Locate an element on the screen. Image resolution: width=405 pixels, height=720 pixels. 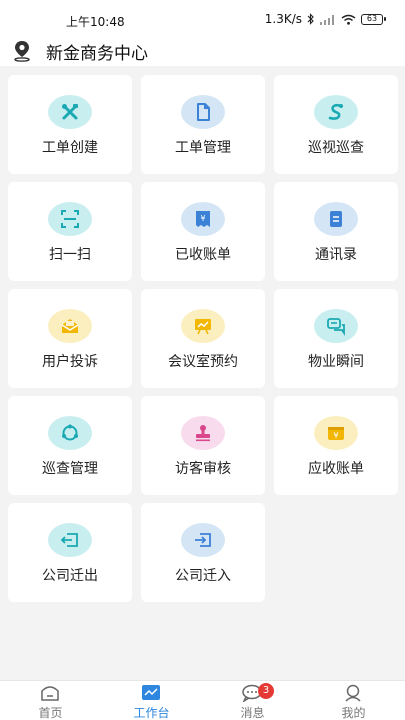
grid-item-label: 工单创建 is located at coordinates (70, 148).